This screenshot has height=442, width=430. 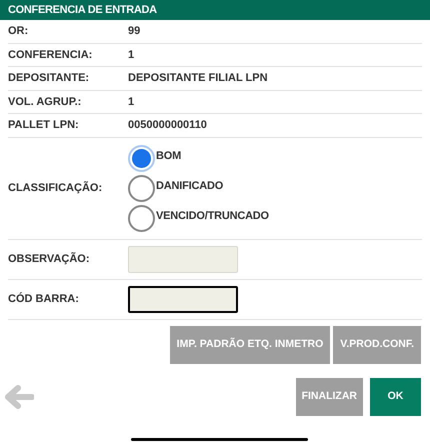 What do you see at coordinates (377, 345) in the screenshot?
I see `action-button: V.PROD.CONF.` at bounding box center [377, 345].